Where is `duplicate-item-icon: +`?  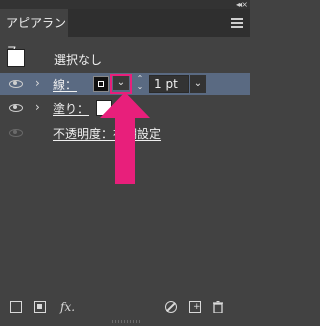
duplicate-item-icon: + is located at coordinates (195, 307).